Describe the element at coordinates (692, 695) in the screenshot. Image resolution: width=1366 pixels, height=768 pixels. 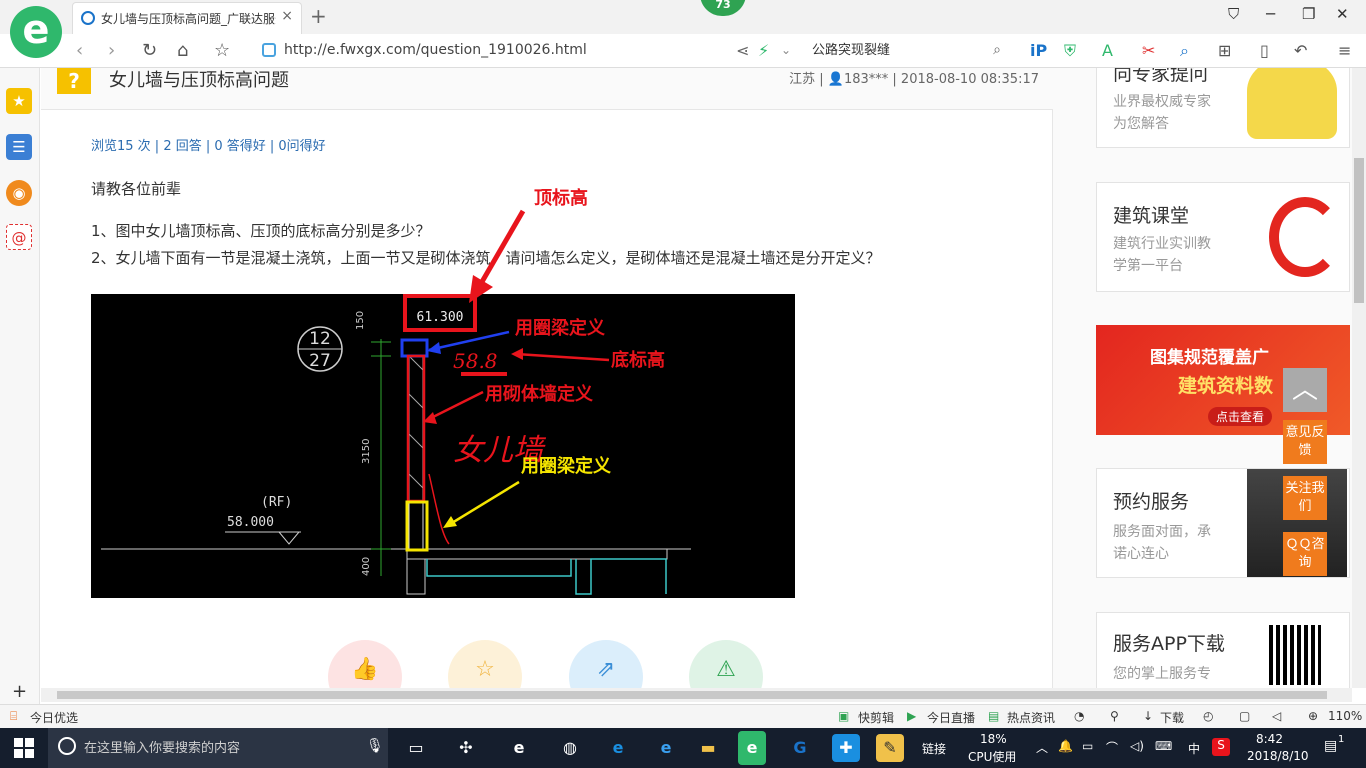
I see `horizontal-scroll-thumb` at that location.